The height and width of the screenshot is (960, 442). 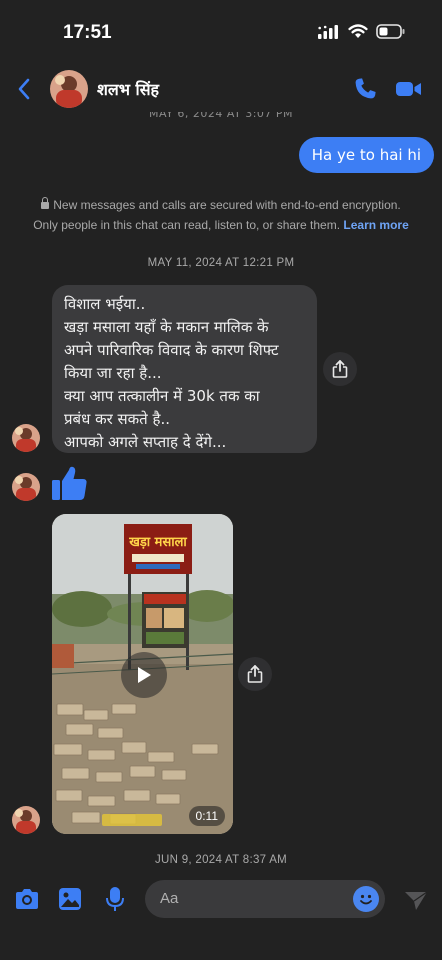 I want to click on received-message-line: क्या आप तत्कालीन में 30k तक का, so click(x=162, y=396).